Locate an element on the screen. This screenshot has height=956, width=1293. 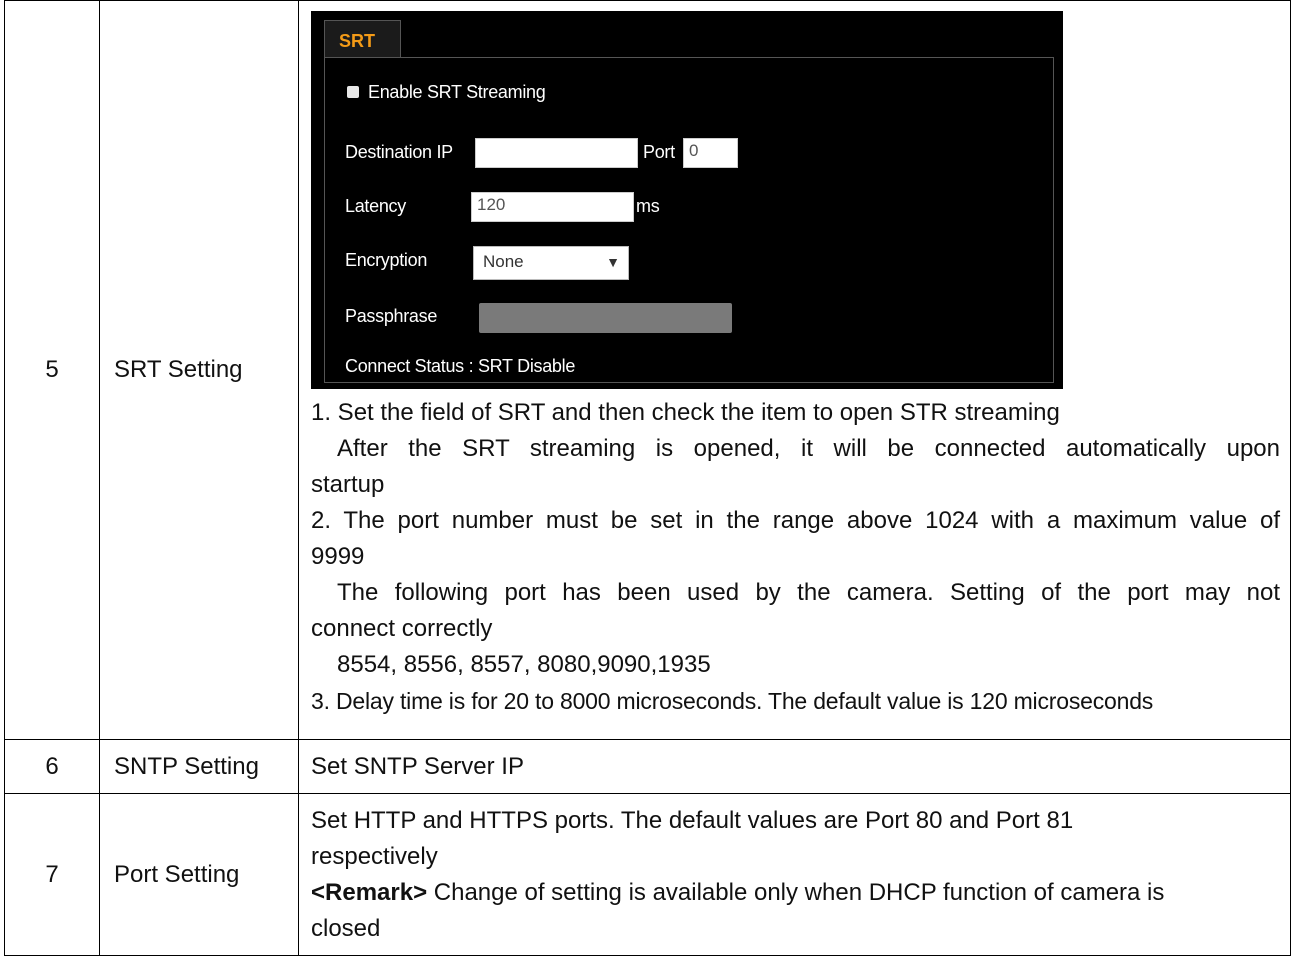
encryption-label: Encryption is located at coordinates (386, 260).